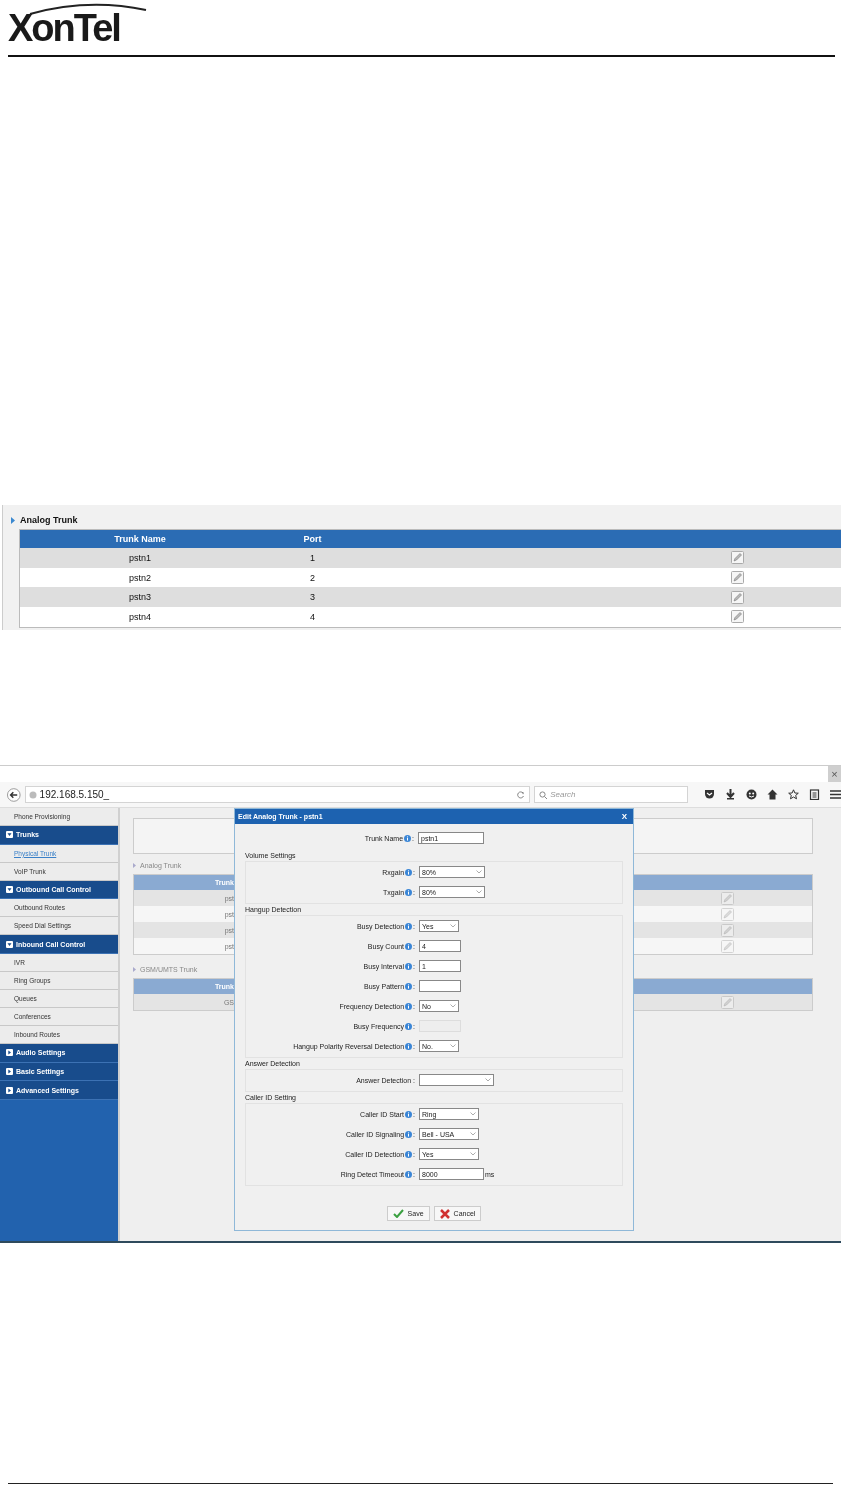  I want to click on table-cell-text: 4, so click(312, 616).